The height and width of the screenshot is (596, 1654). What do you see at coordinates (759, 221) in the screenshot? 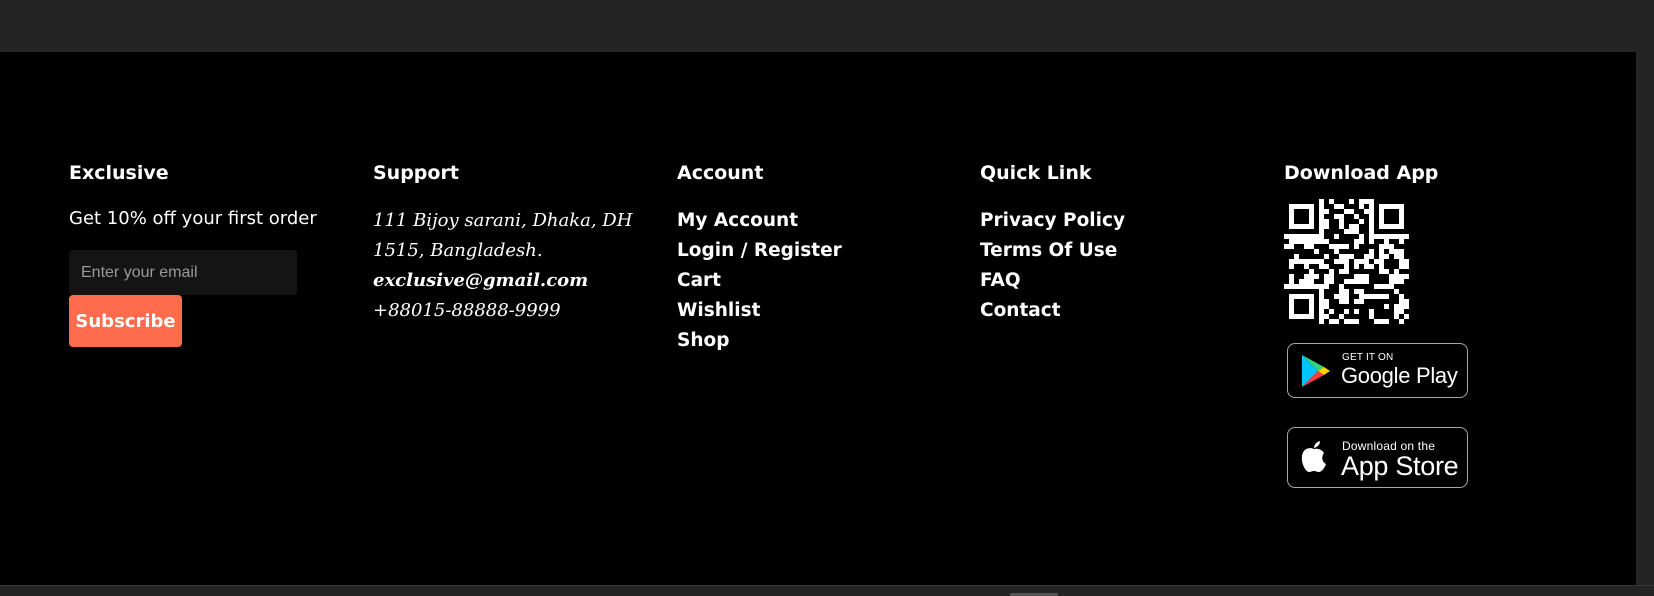
I see `account-link-my-account: My Account` at bounding box center [759, 221].